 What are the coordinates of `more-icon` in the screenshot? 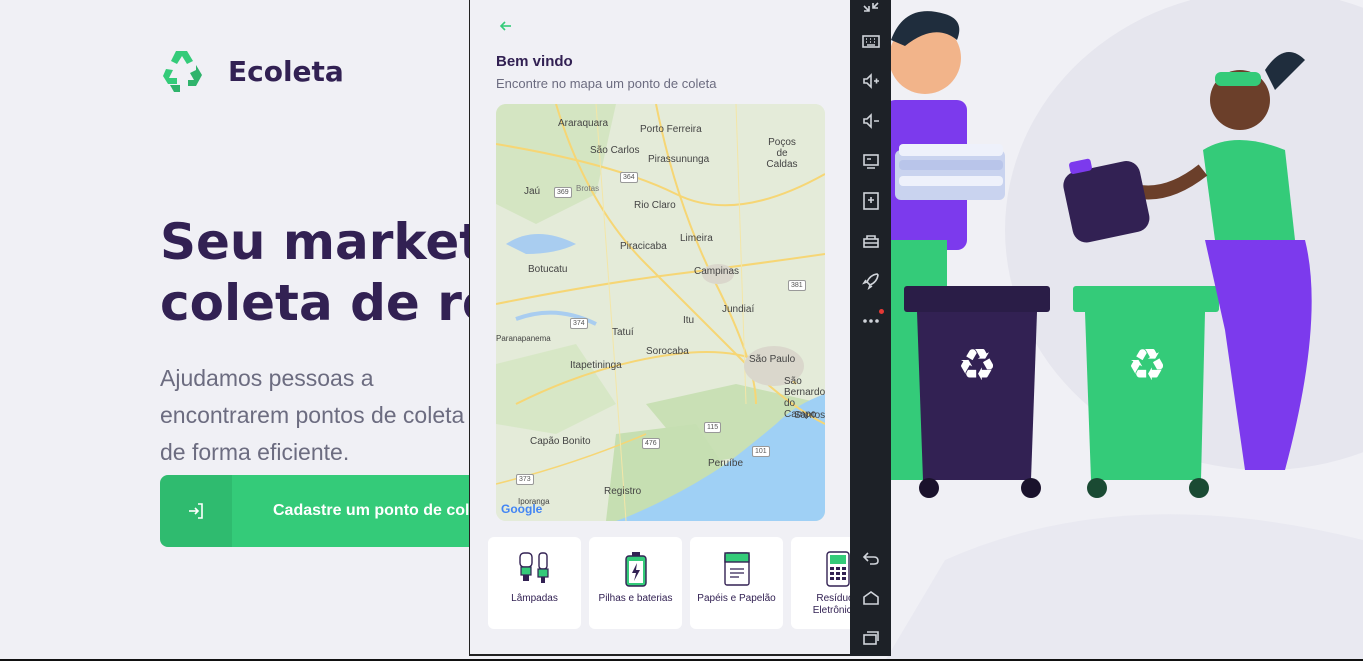 It's located at (870, 320).